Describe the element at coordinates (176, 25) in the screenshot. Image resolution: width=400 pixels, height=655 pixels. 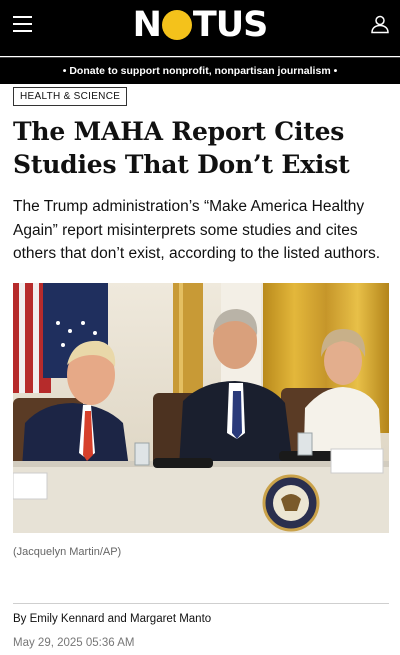
I see `logo-o-circle` at that location.